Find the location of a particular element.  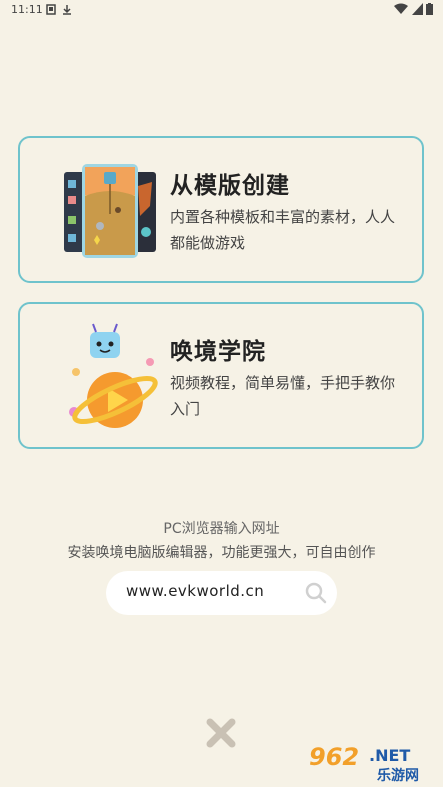

pc-hint-description: 安装唤境电脑版编辑器，功能更强大，可自由创作 is located at coordinates (221, 553).